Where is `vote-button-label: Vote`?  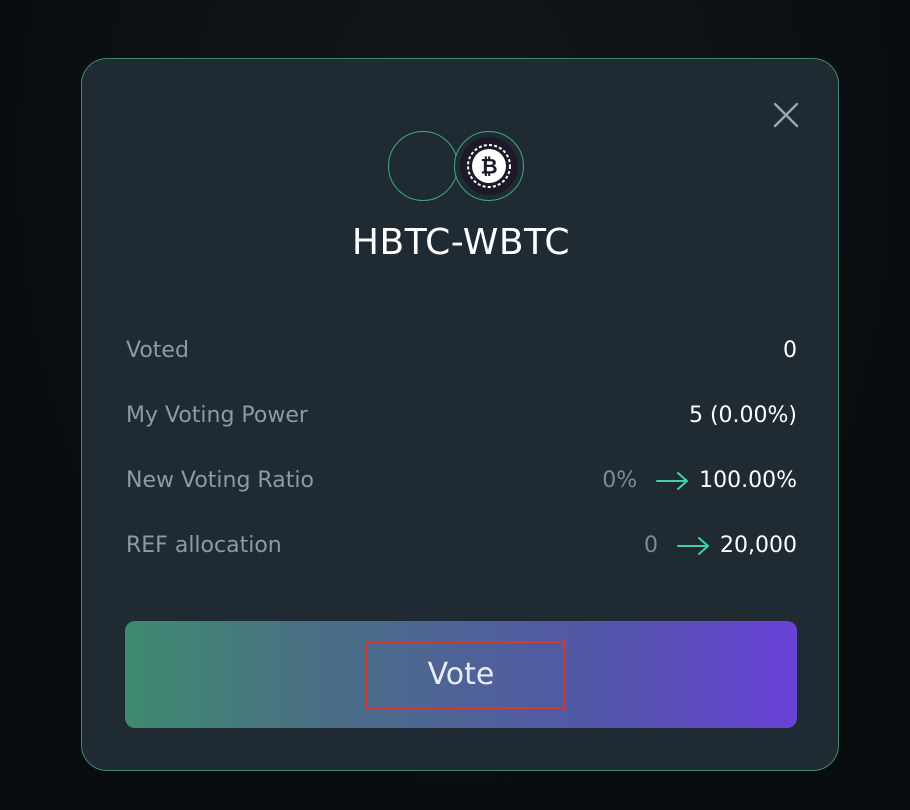 vote-button-label: Vote is located at coordinates (461, 674).